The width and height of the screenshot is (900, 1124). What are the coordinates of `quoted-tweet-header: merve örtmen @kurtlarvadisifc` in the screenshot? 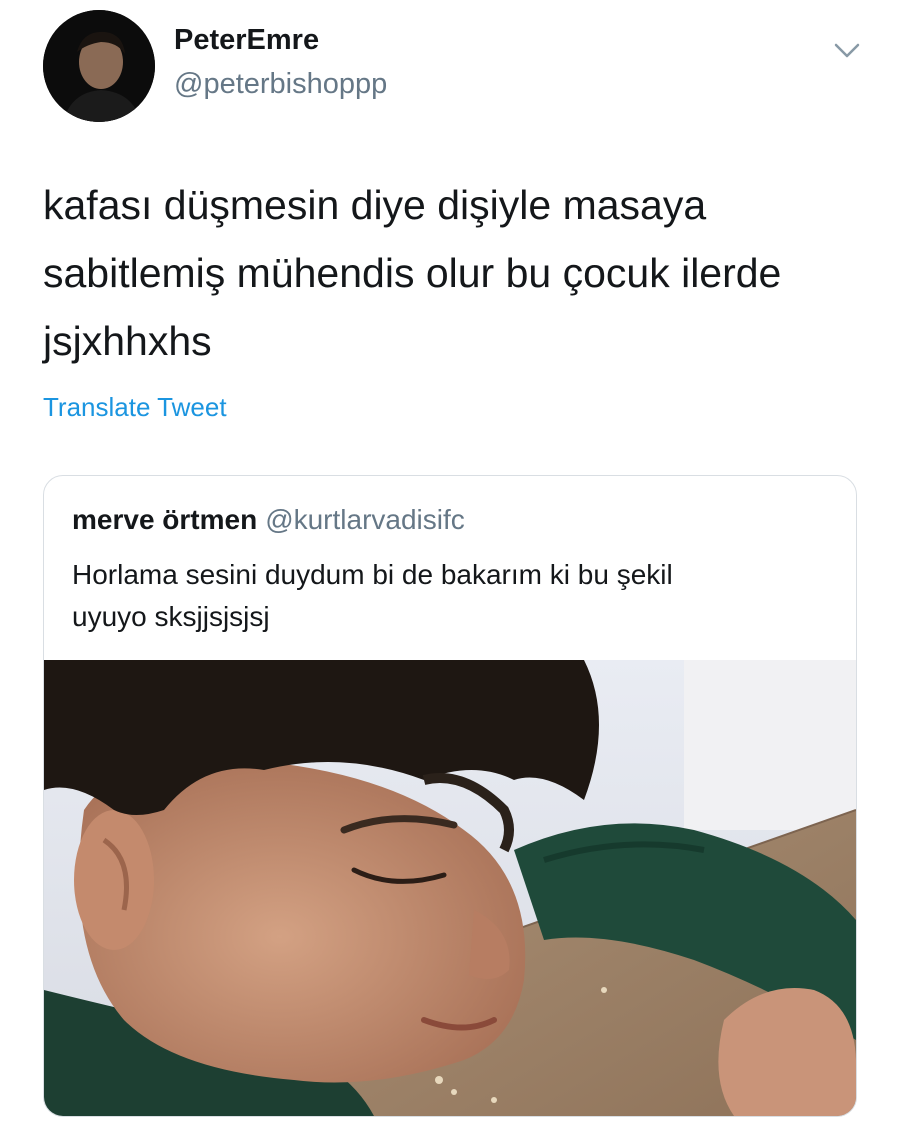 It's located at (268, 520).